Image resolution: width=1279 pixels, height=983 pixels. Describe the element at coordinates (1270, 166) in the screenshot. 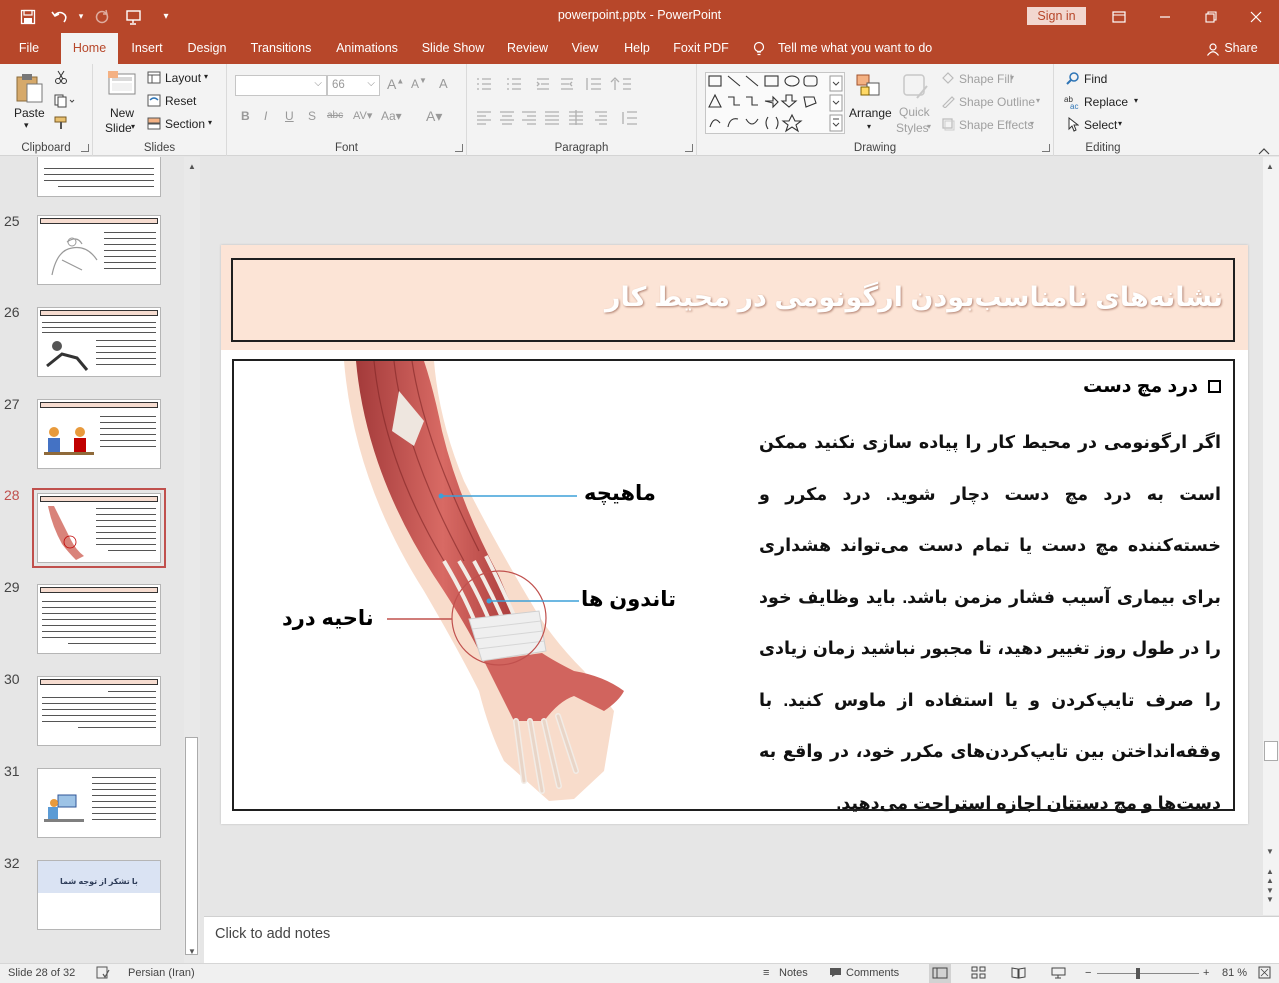

I see `editor-scroll-up-icon: ▲` at that location.